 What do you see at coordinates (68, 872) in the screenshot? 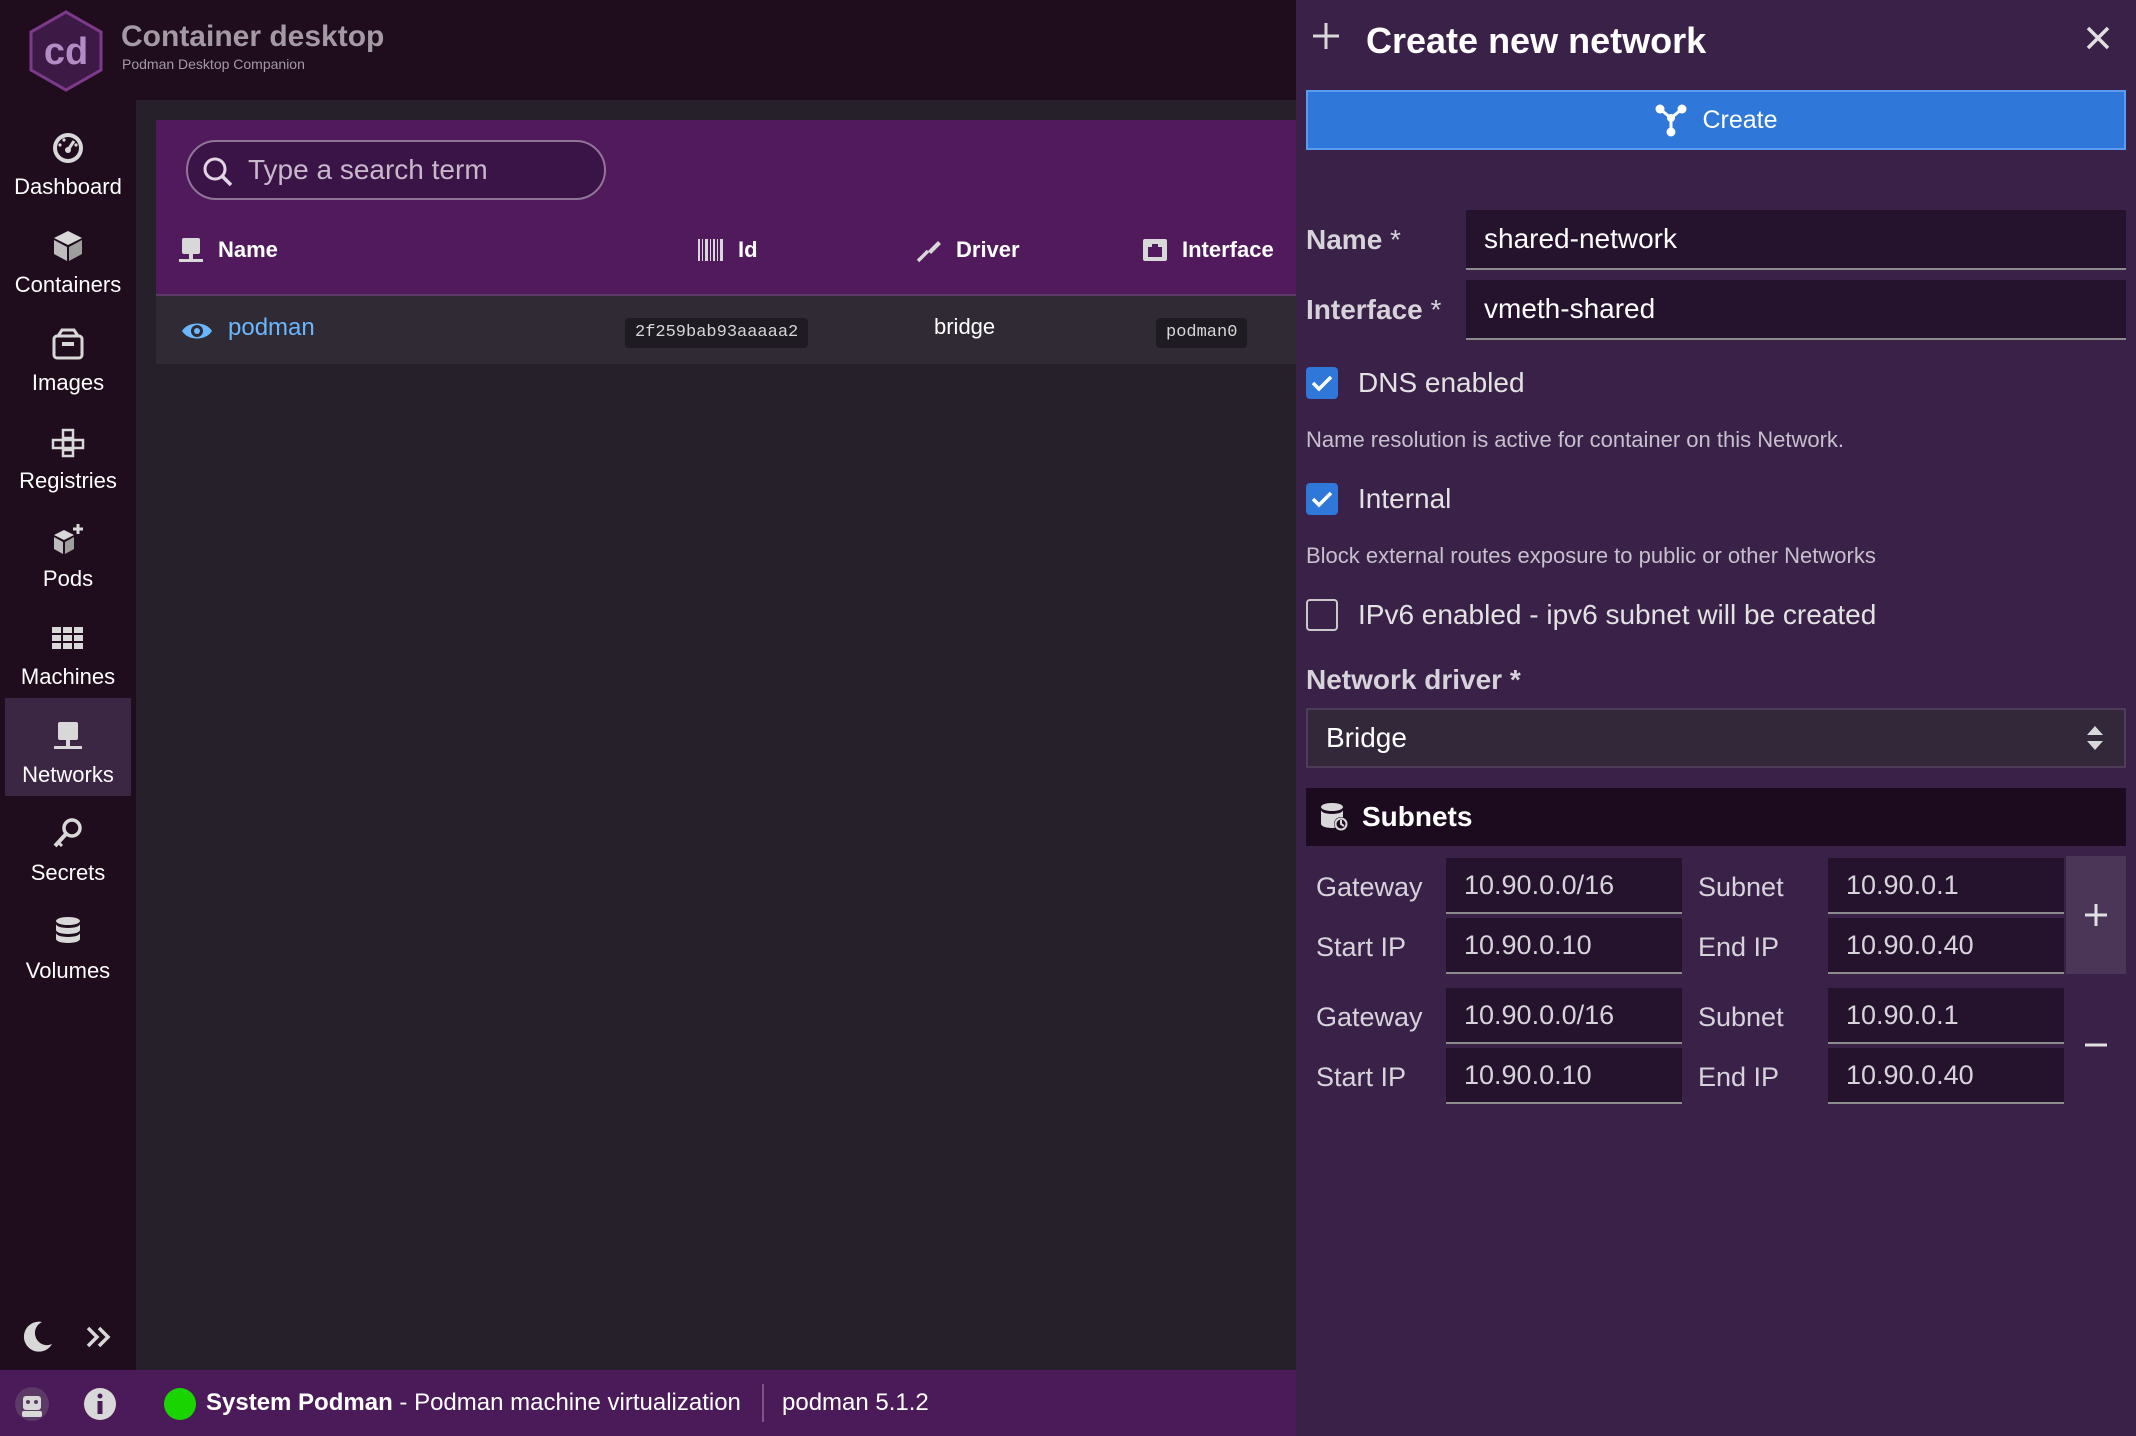
I see `sidebar-item-label: Secrets` at bounding box center [68, 872].